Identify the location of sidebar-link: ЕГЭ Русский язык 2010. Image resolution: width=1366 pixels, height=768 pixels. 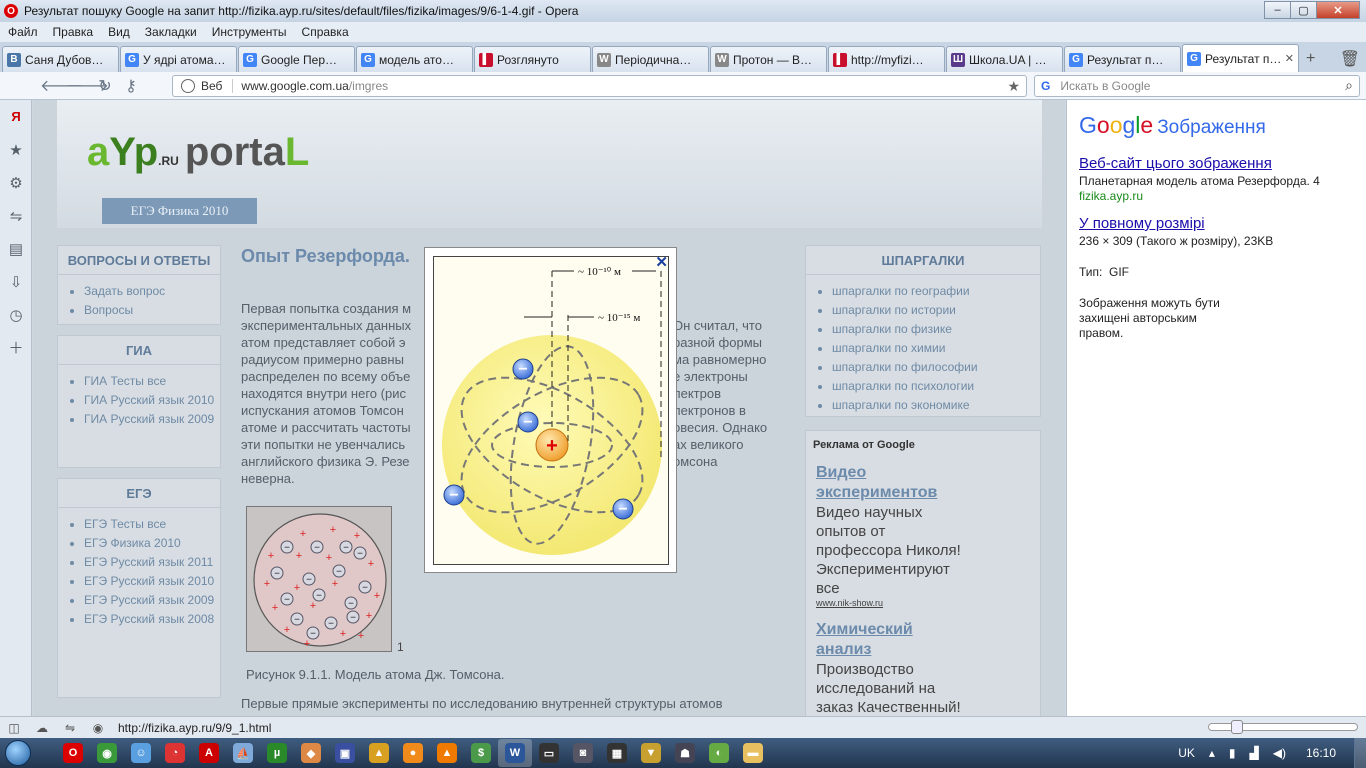
(152, 581).